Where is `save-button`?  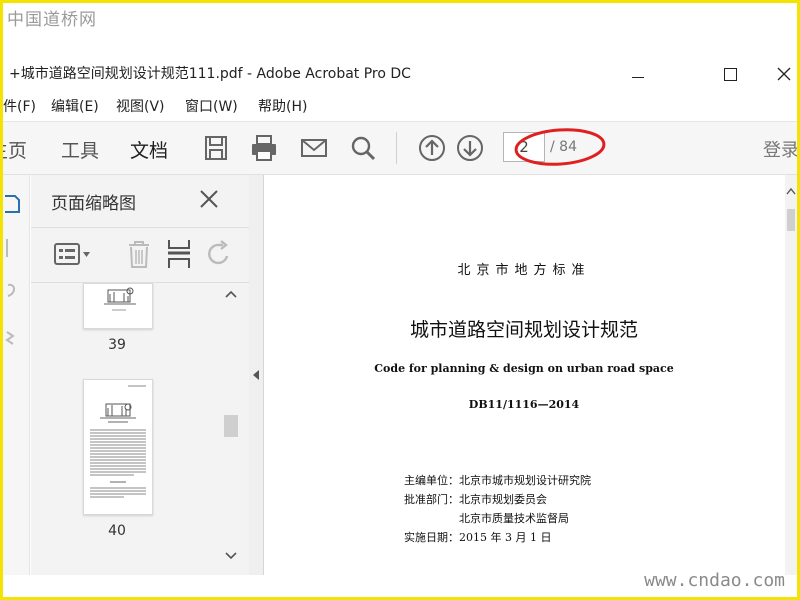 save-button is located at coordinates (216, 148).